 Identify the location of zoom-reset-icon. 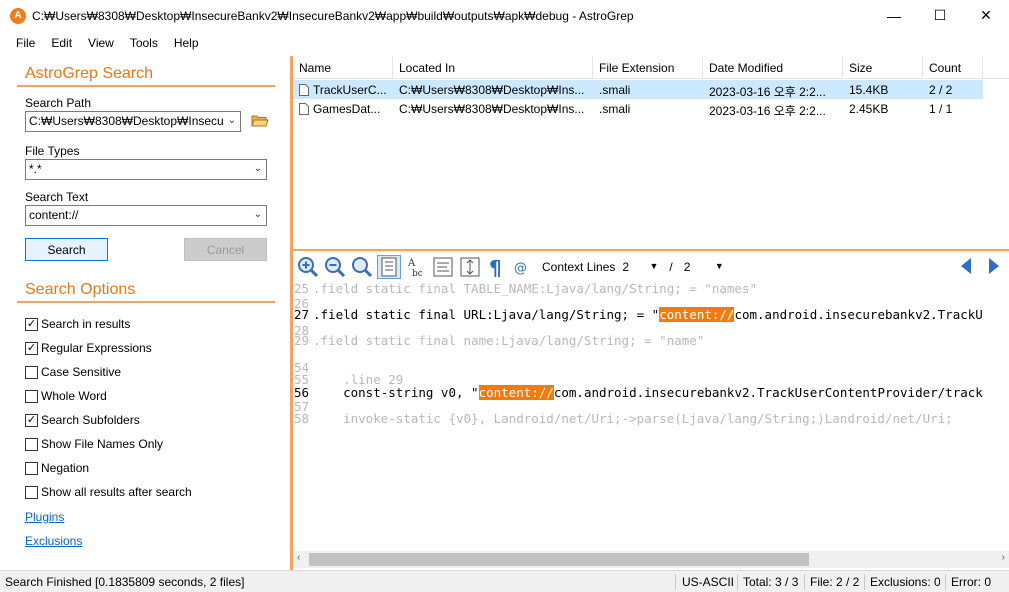
(362, 267).